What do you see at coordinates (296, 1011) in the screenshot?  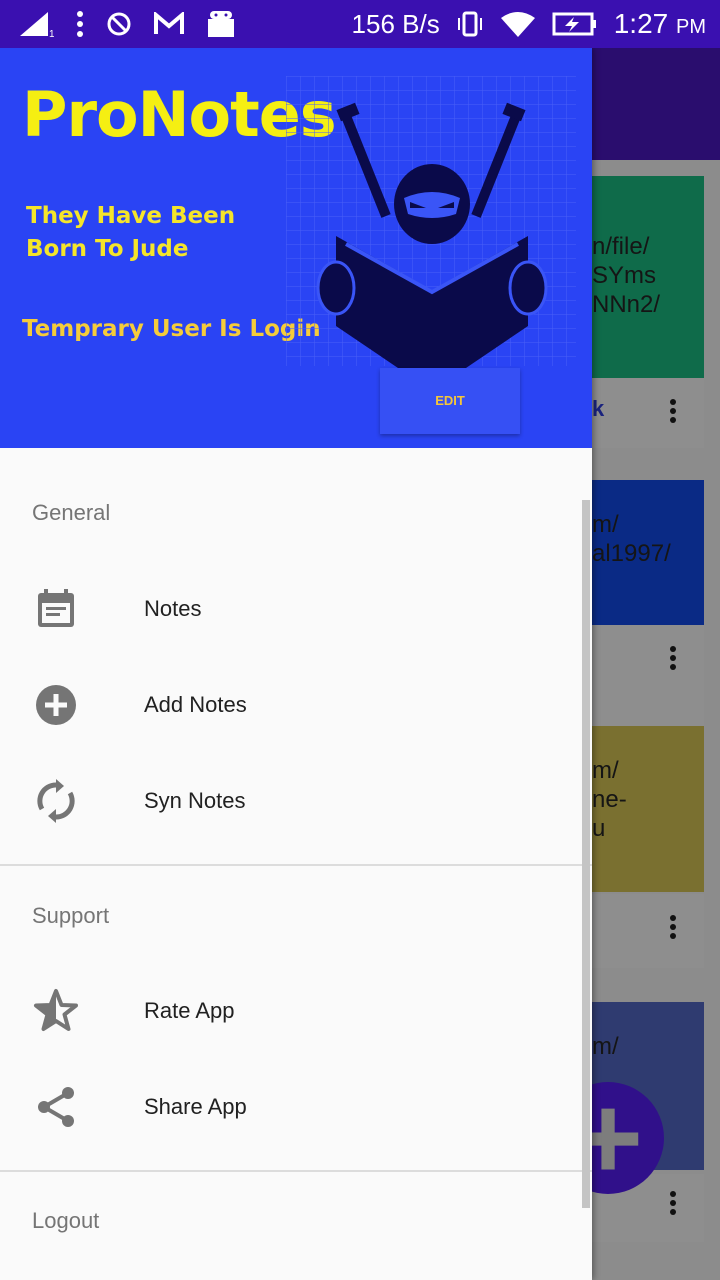 I see `menu-item-rate-app: Rate App` at bounding box center [296, 1011].